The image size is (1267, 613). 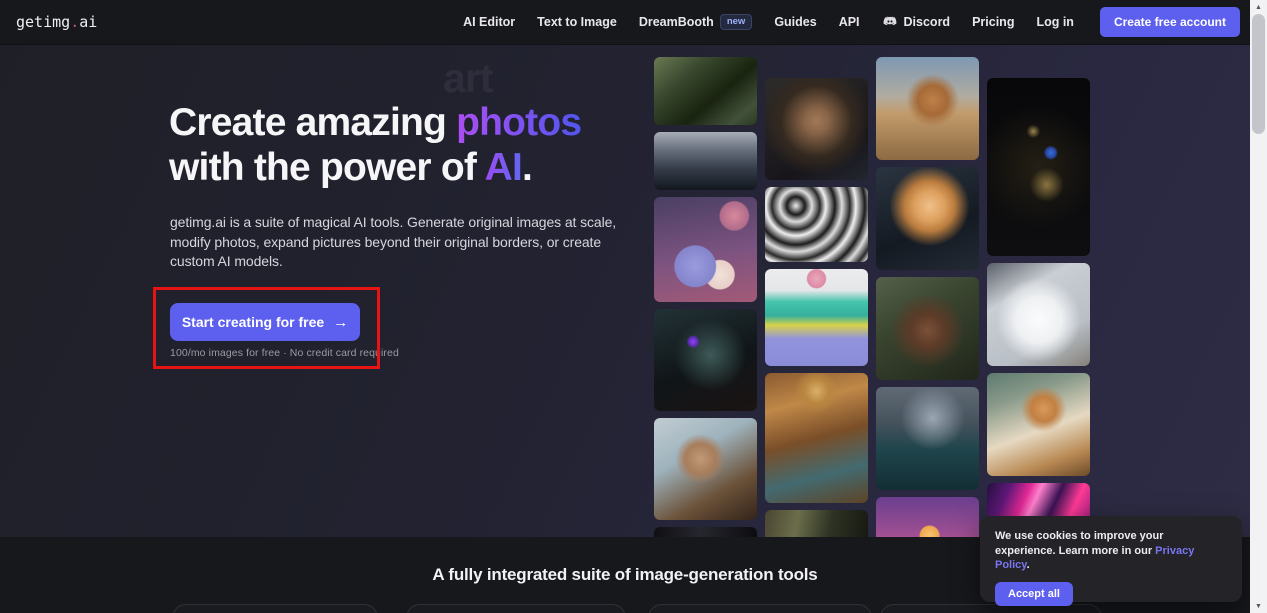 I want to click on hero-title-text: Create amazing, so click(x=313, y=122).